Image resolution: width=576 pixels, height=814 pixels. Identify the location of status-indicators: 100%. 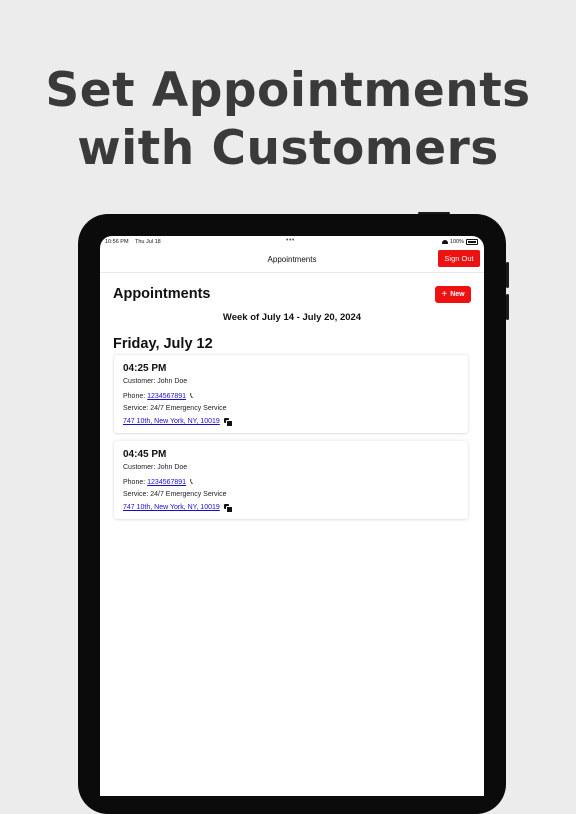
(459, 242).